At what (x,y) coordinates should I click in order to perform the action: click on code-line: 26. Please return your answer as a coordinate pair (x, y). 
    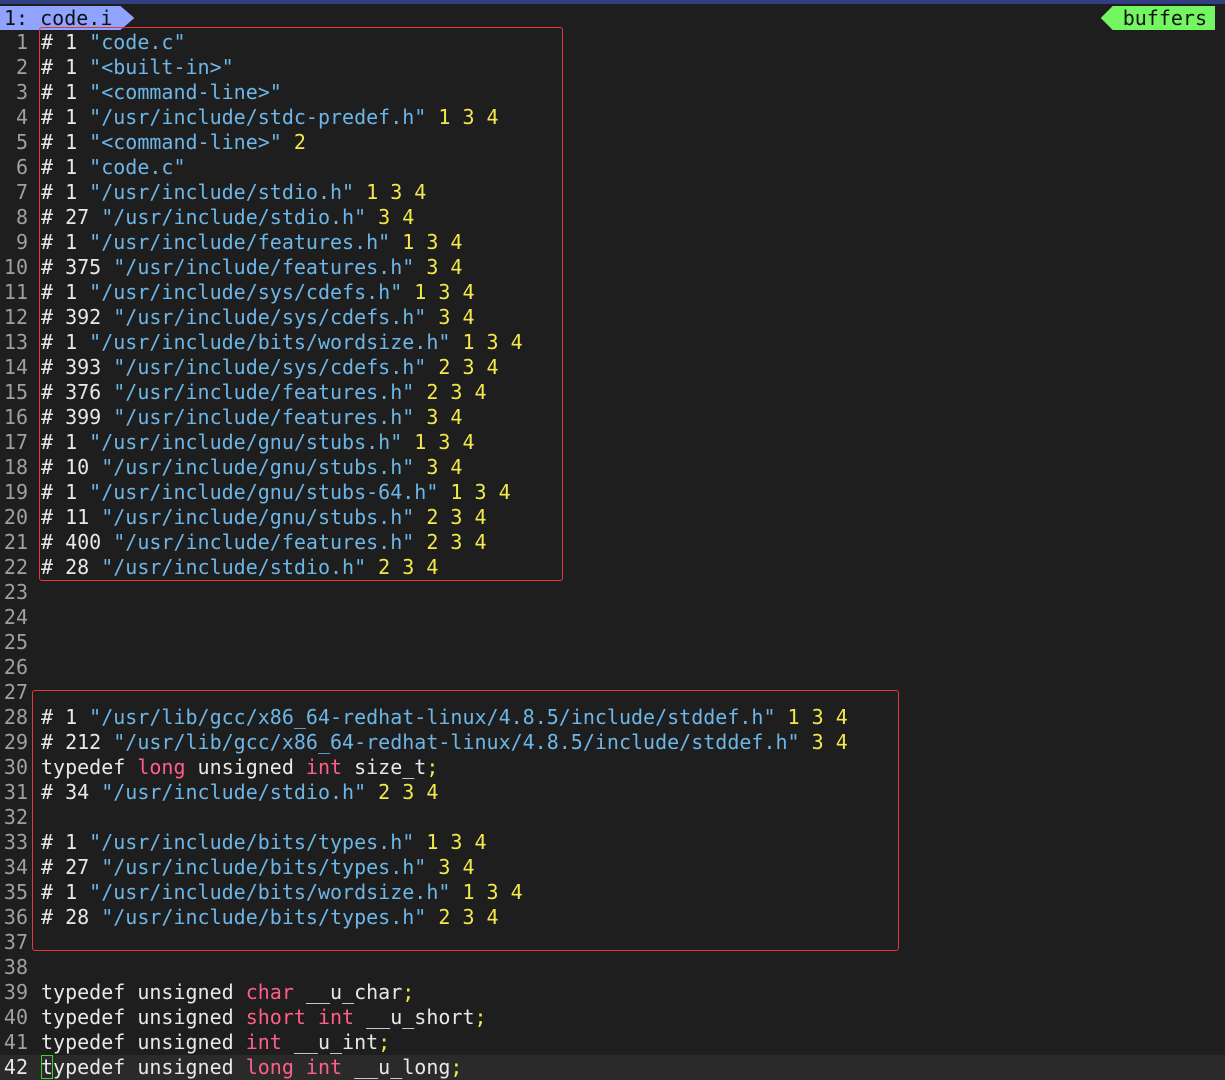
    Looking at the image, I should click on (612, 667).